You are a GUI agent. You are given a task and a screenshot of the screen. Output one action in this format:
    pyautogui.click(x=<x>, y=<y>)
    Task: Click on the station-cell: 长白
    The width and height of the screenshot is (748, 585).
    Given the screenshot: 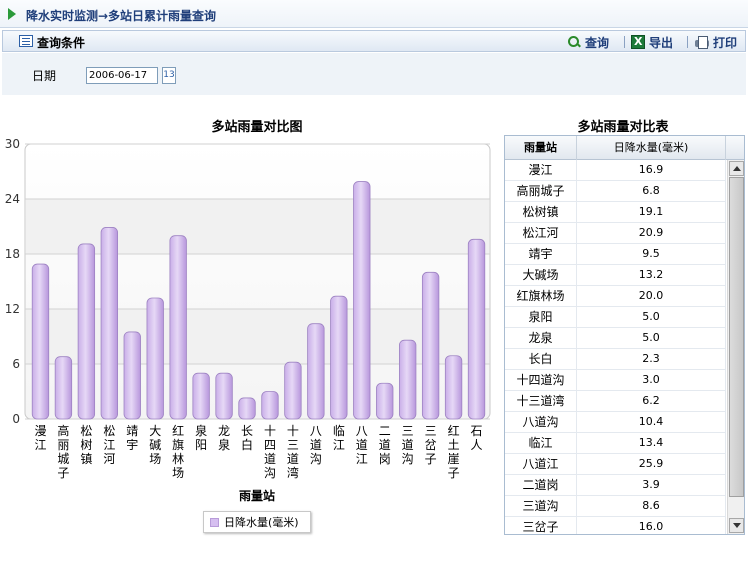 What is the action you would take?
    pyautogui.click(x=541, y=359)
    